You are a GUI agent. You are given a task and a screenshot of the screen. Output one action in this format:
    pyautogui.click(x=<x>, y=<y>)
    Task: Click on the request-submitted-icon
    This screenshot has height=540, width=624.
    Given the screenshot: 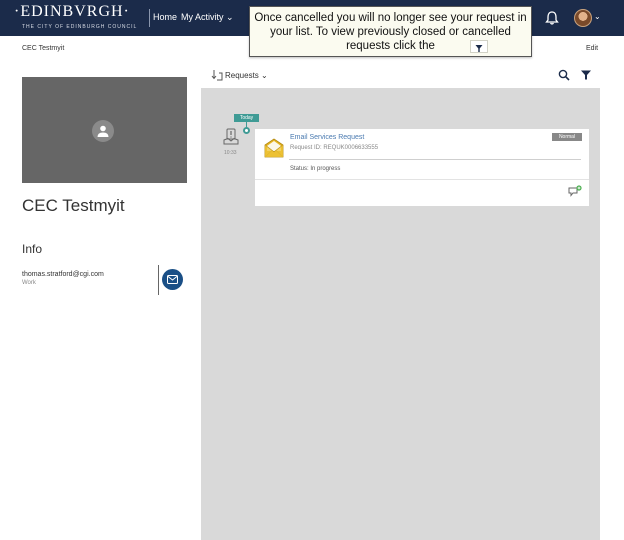 What is the action you would take?
    pyautogui.click(x=231, y=136)
    